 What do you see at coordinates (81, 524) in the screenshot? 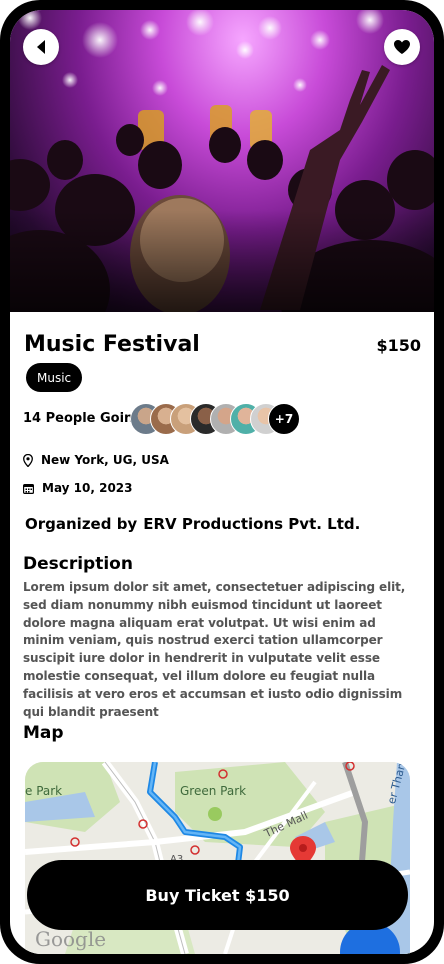
I see `organized-by-label: Organized by` at bounding box center [81, 524].